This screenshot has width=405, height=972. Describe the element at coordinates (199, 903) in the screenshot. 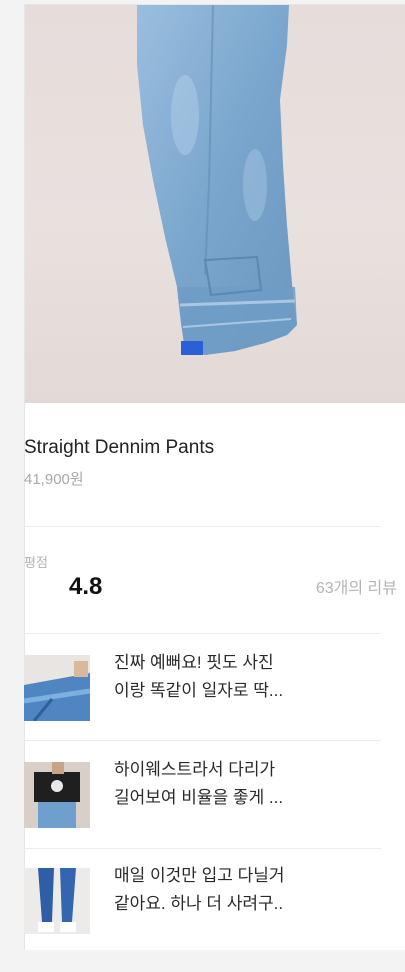

I see `review-text-line: 같아요. 하나 더 사려구..` at that location.